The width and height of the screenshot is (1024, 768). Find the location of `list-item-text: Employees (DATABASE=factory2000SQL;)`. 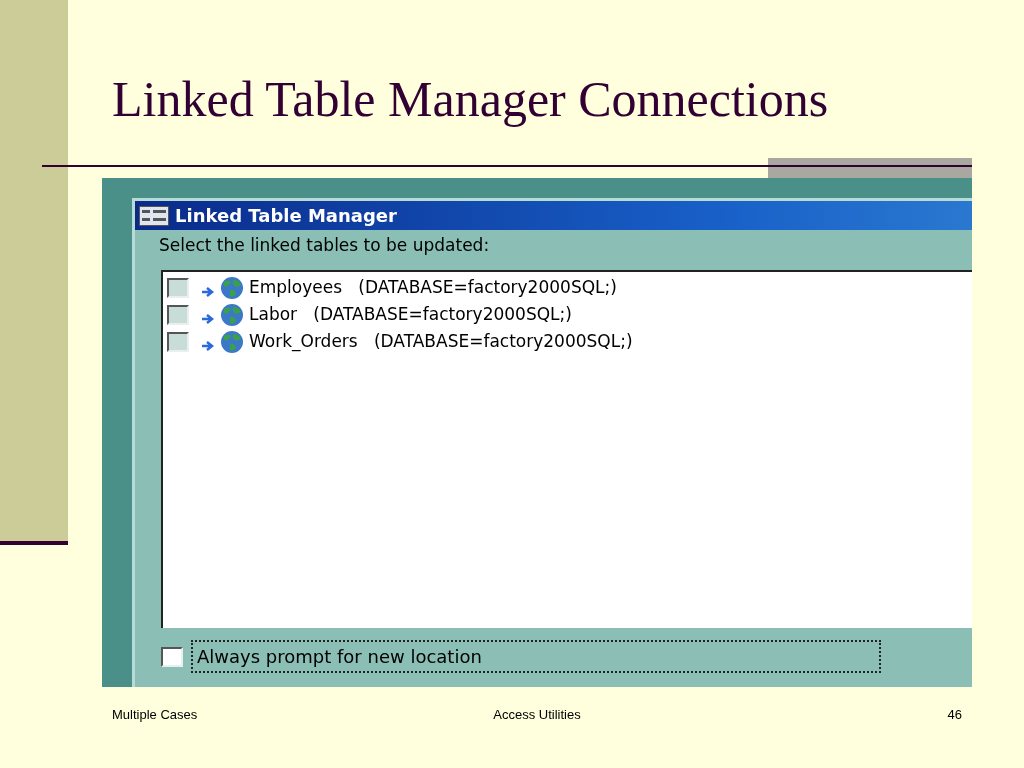

list-item-text: Employees (DATABASE=factory2000SQL;) is located at coordinates (433, 287).